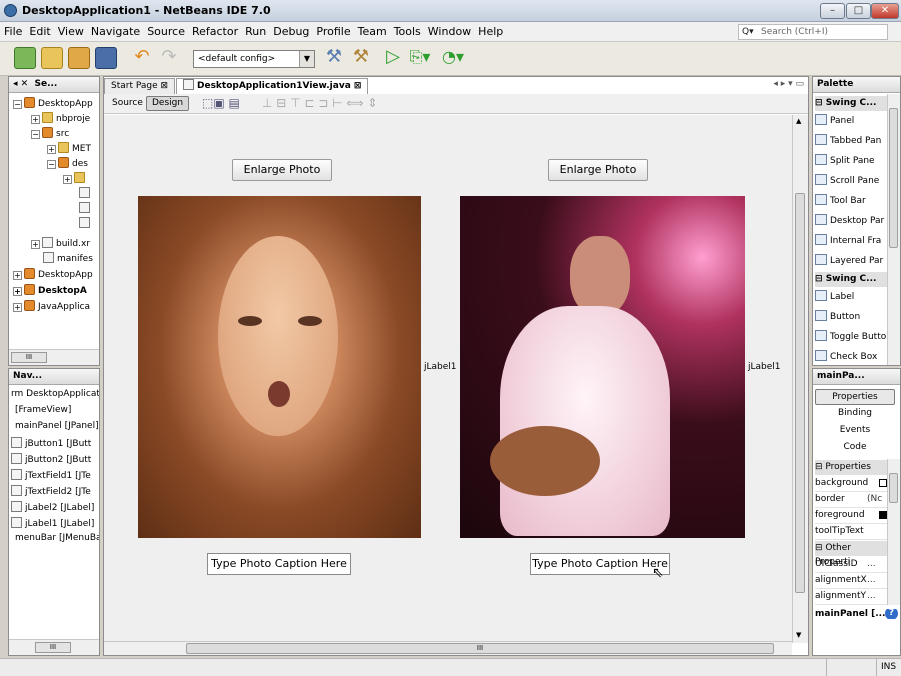 This screenshot has width=901, height=676. What do you see at coordinates (65, 133) in the screenshot?
I see `tree-item: − src` at bounding box center [65, 133].